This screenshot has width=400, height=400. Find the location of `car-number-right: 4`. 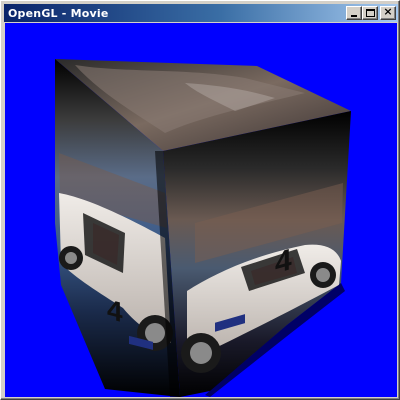

car-number-right: 4 is located at coordinates (283, 261).